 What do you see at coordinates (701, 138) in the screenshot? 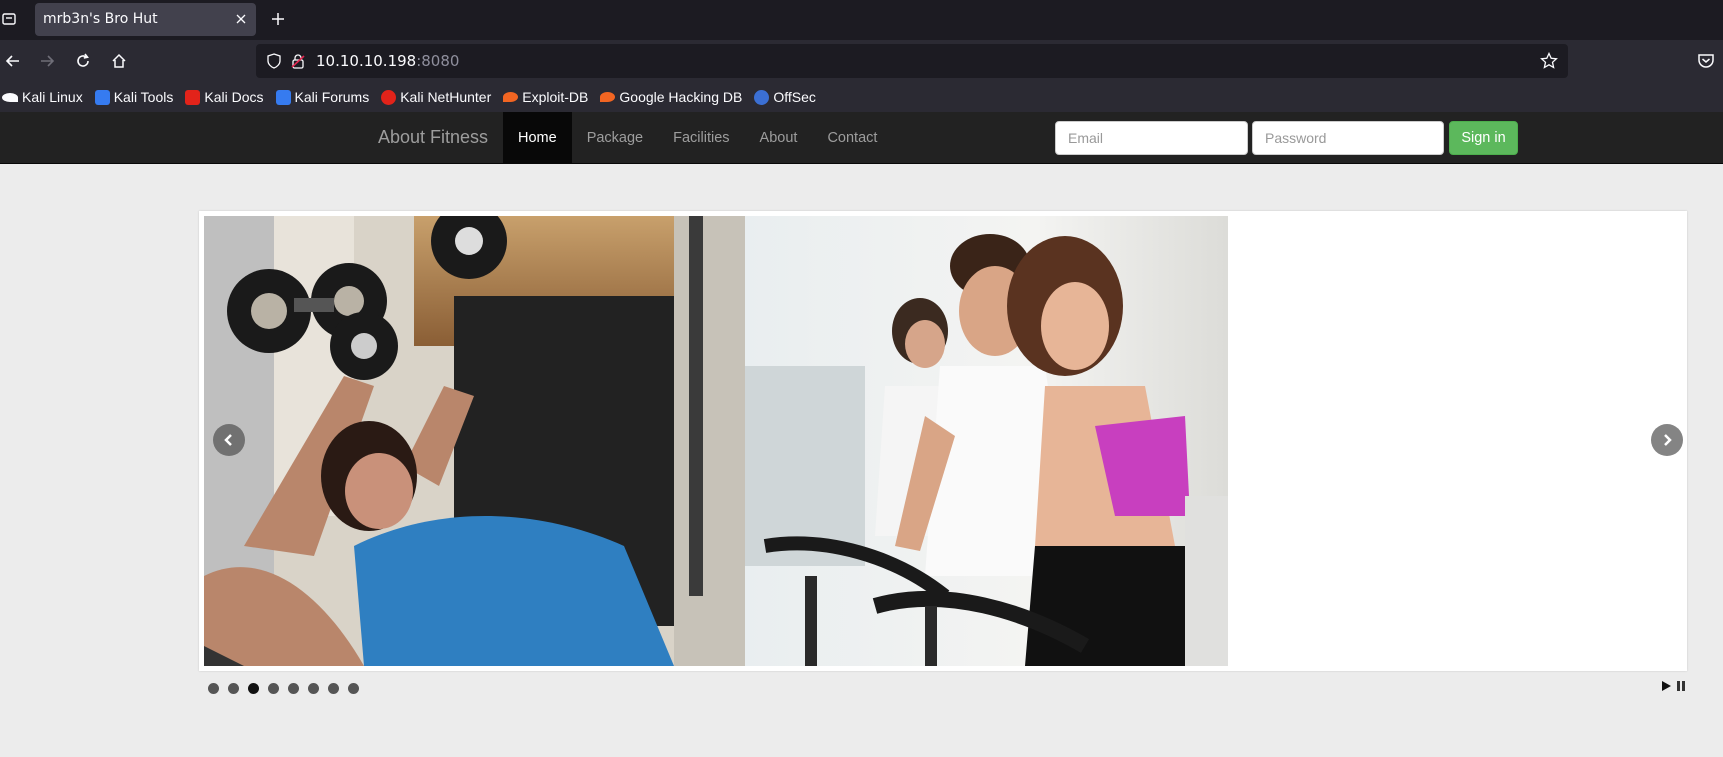
I see `menu-item-facilities: Facilities` at bounding box center [701, 138].